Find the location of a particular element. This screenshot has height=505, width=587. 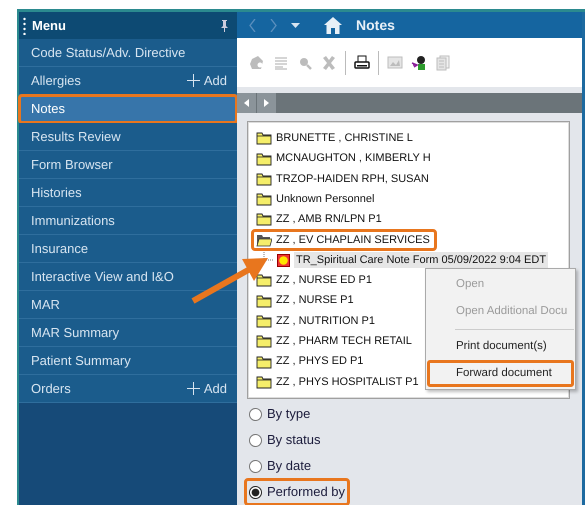

menu-item-label: Patient Summary is located at coordinates (81, 361).